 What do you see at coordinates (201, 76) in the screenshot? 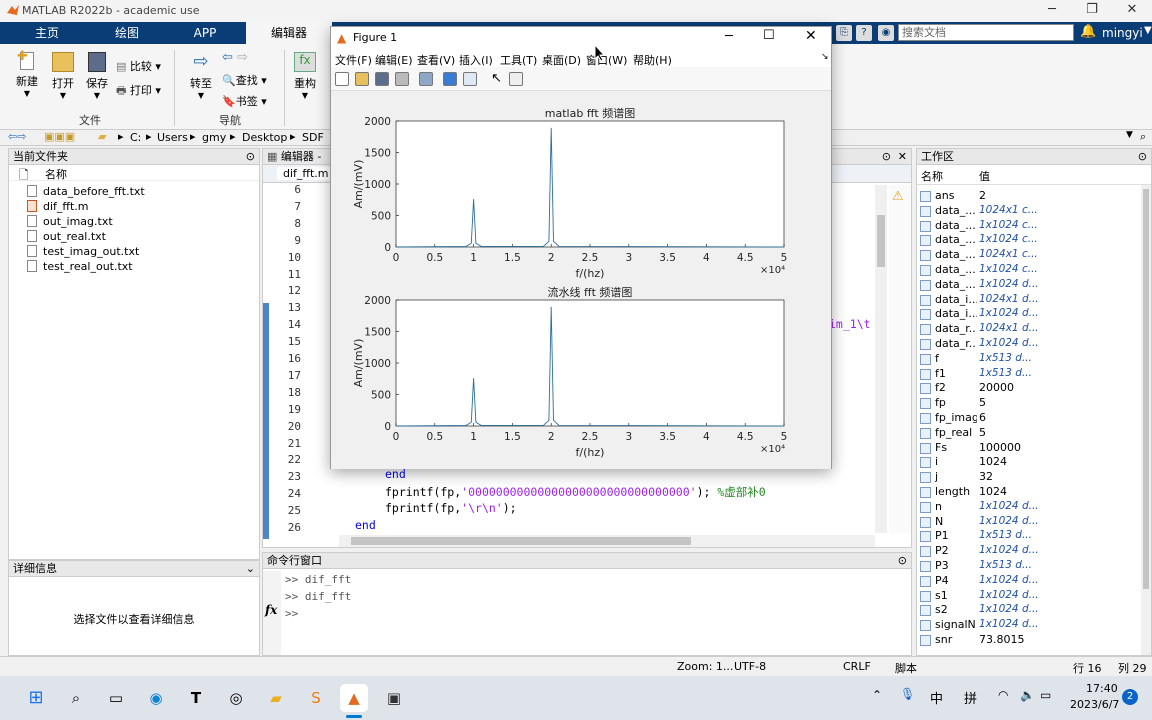
I see `goto-button: ⇨ 转至 ▼` at bounding box center [201, 76].